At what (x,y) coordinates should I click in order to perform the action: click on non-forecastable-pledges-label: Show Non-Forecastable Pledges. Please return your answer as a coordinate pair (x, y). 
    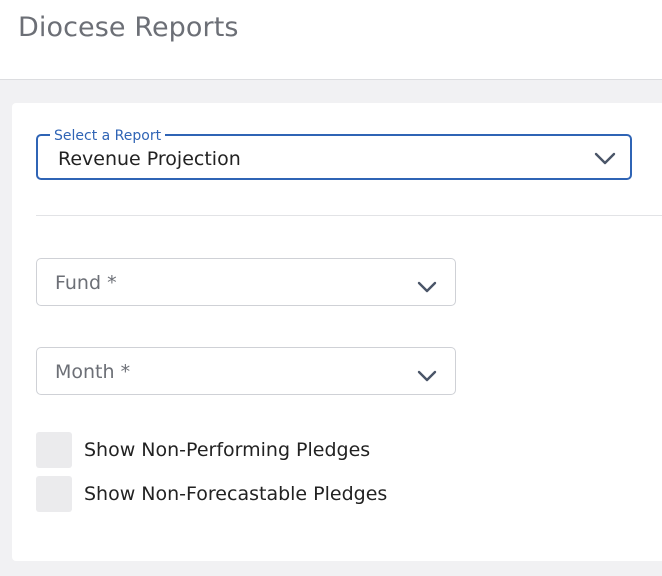
    Looking at the image, I should click on (235, 494).